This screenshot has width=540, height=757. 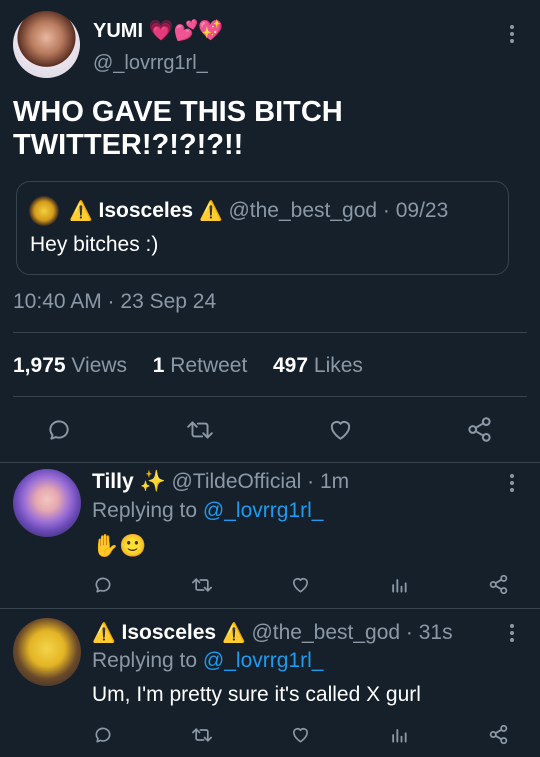 What do you see at coordinates (352, 632) in the screenshot?
I see `handle-time: @the_best_god · 31s` at bounding box center [352, 632].